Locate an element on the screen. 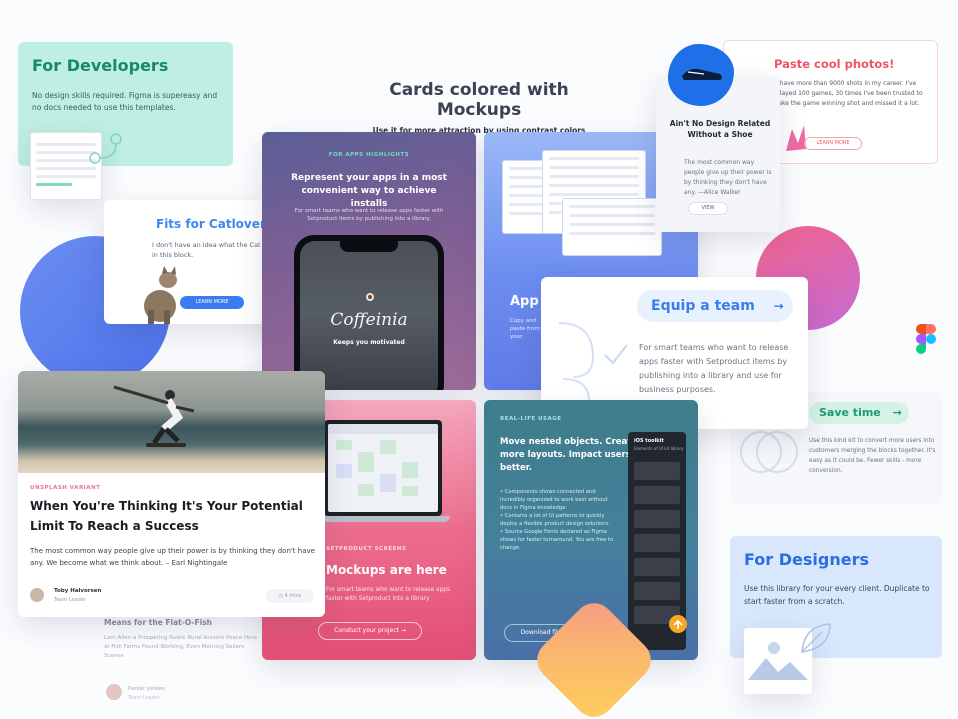 Image resolution: width=958 pixels, height=719 pixels. rings-decoration-icon is located at coordinates (769, 452).